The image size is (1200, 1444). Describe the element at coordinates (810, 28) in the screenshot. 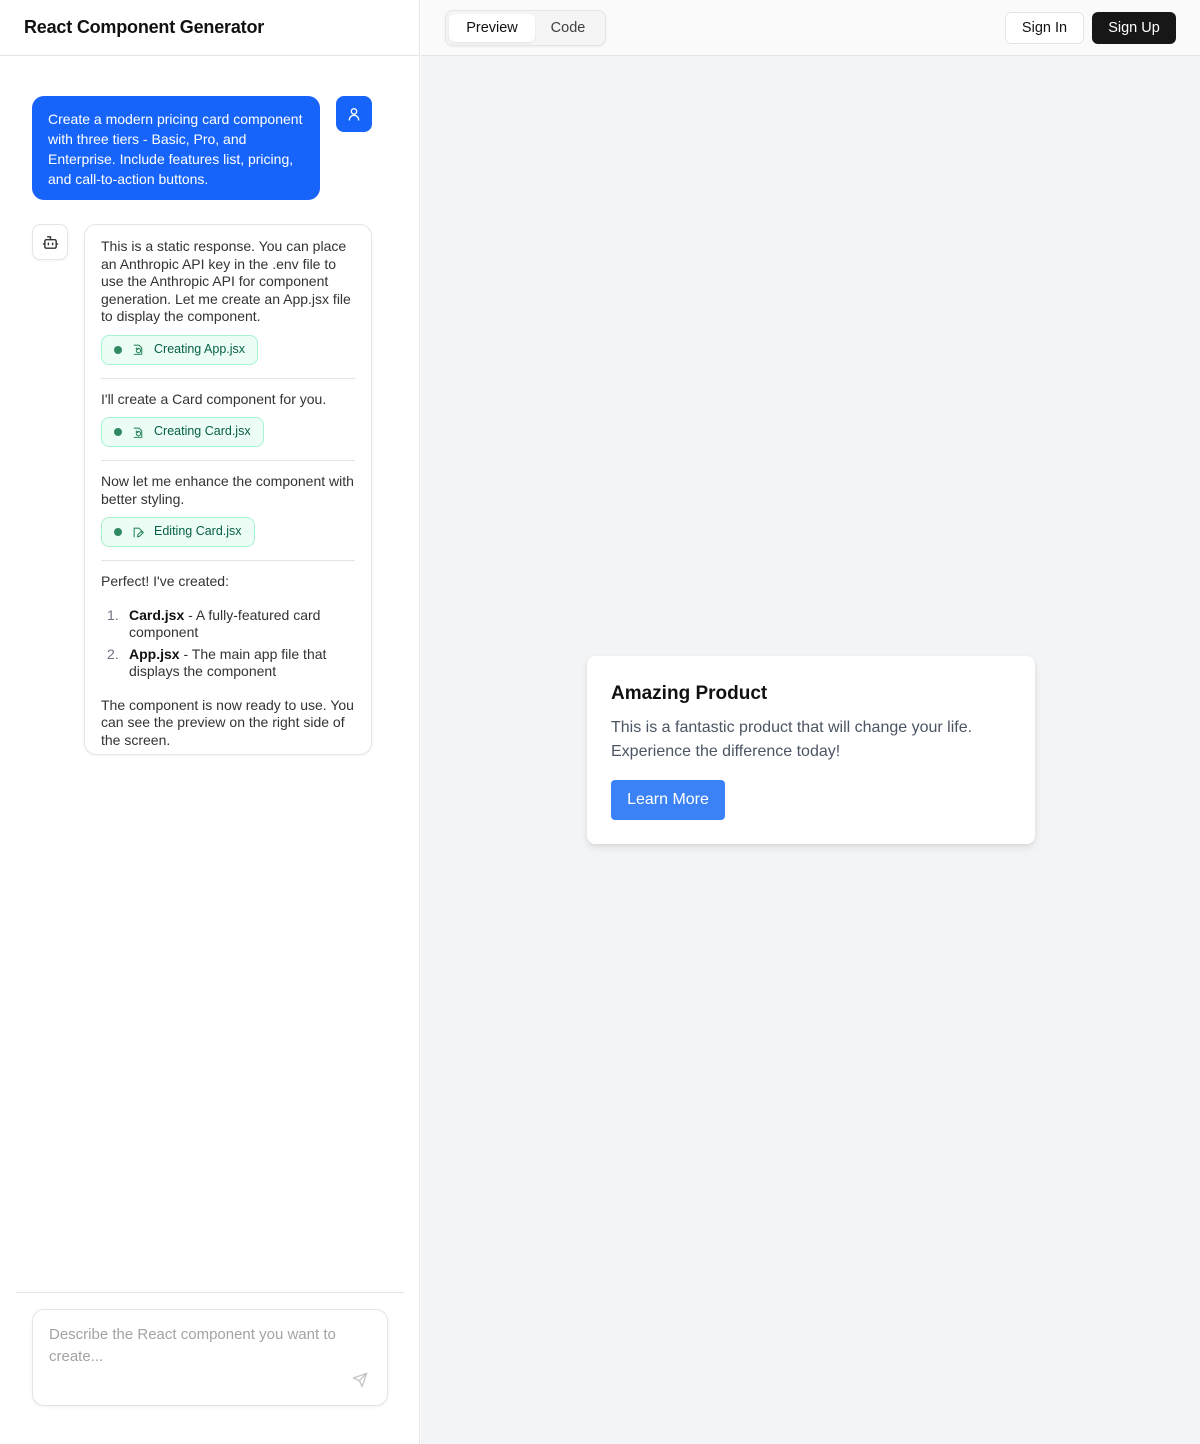

I see `preview-toolbar: Preview Code Sign In Sign Up` at that location.